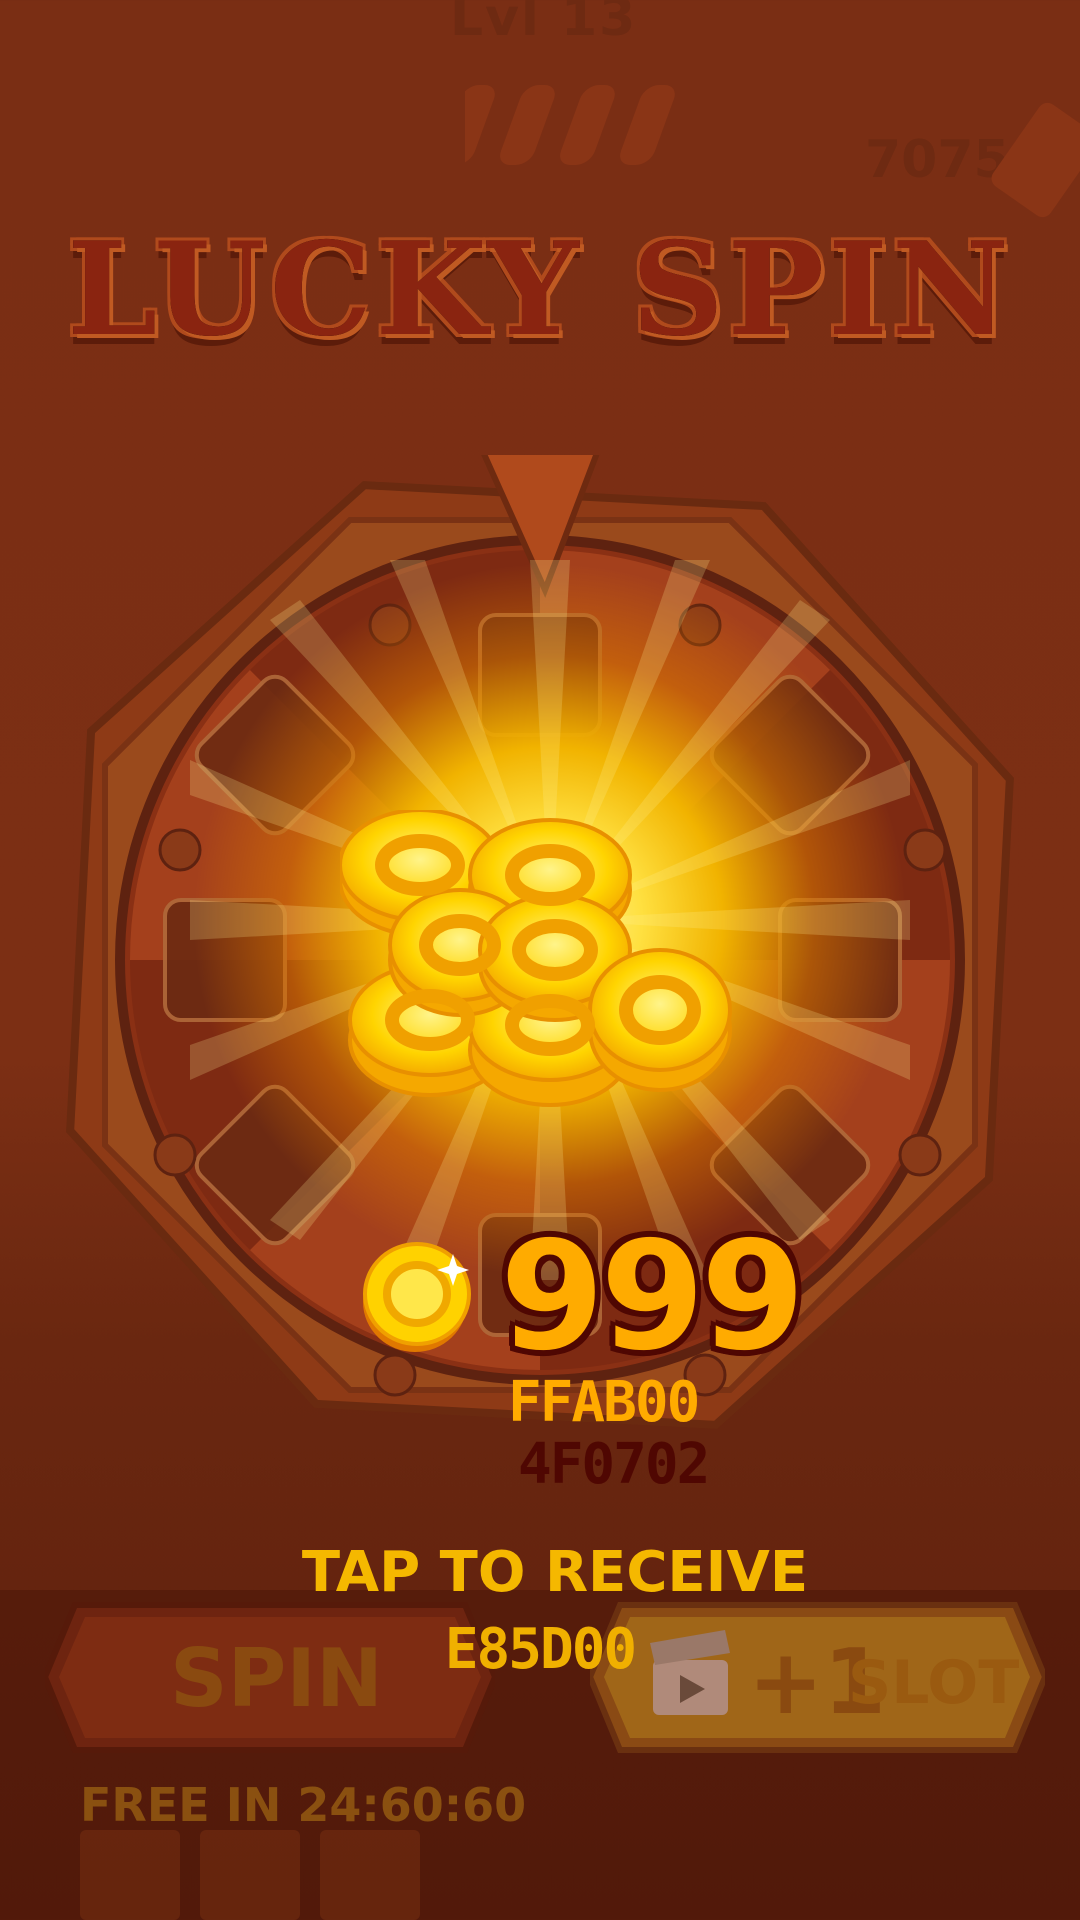  What do you see at coordinates (540, 1572) in the screenshot?
I see `tap-to-receive: TAP TO RECEIVE` at bounding box center [540, 1572].